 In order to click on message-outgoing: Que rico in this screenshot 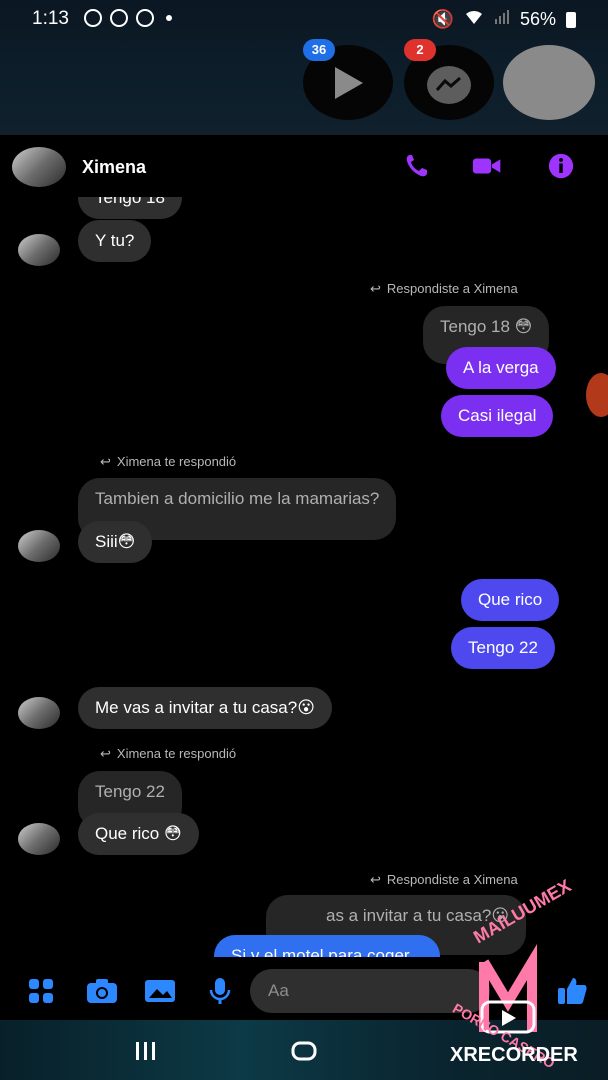, I will do `click(510, 600)`.